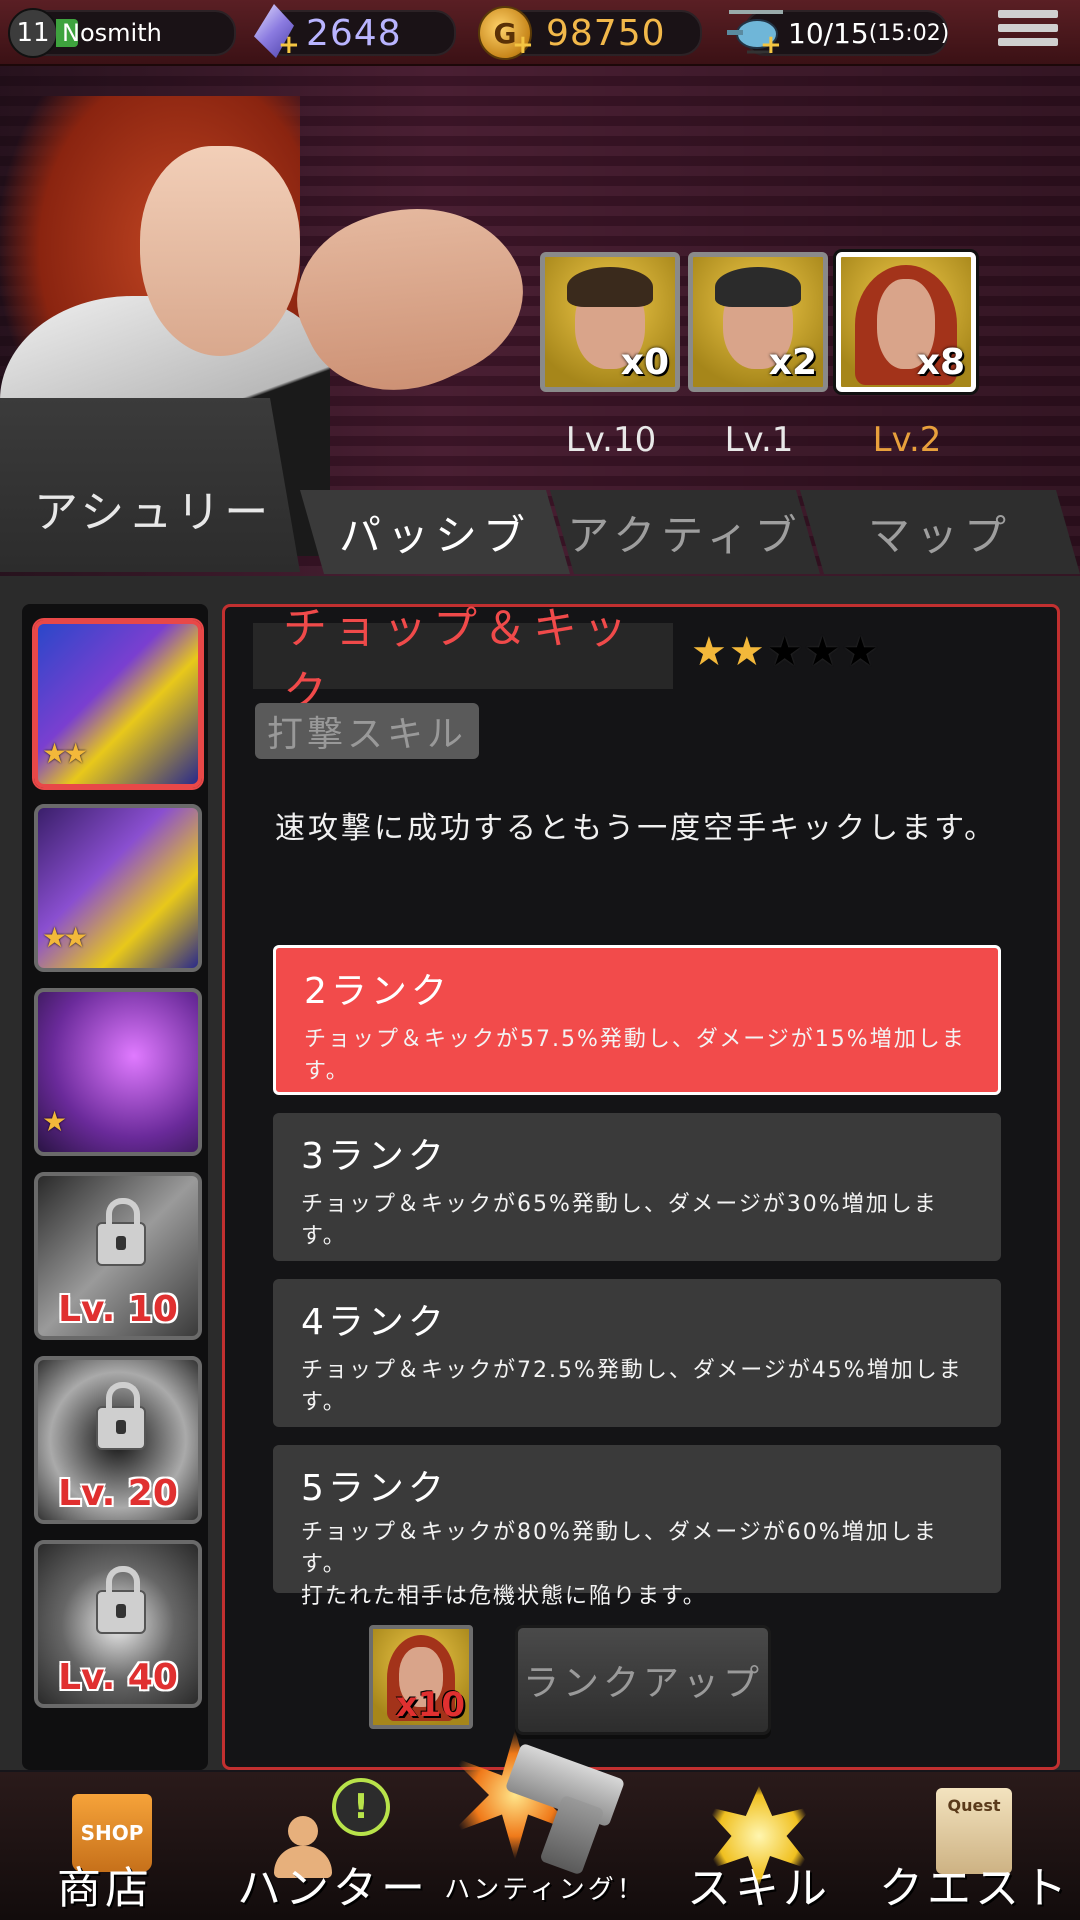 Image resolution: width=1080 pixels, height=1920 pixels. What do you see at coordinates (759, 440) in the screenshot?
I see `hunter-level: Lv.1` at bounding box center [759, 440].